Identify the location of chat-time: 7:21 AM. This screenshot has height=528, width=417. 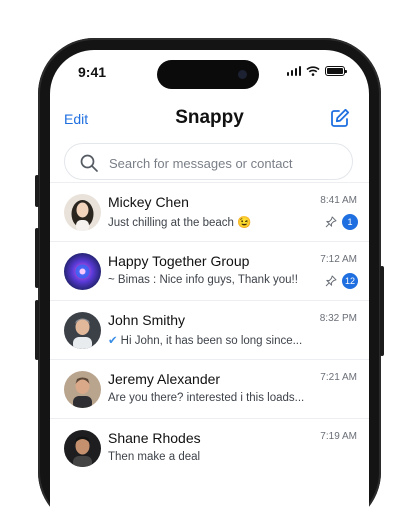
(338, 377).